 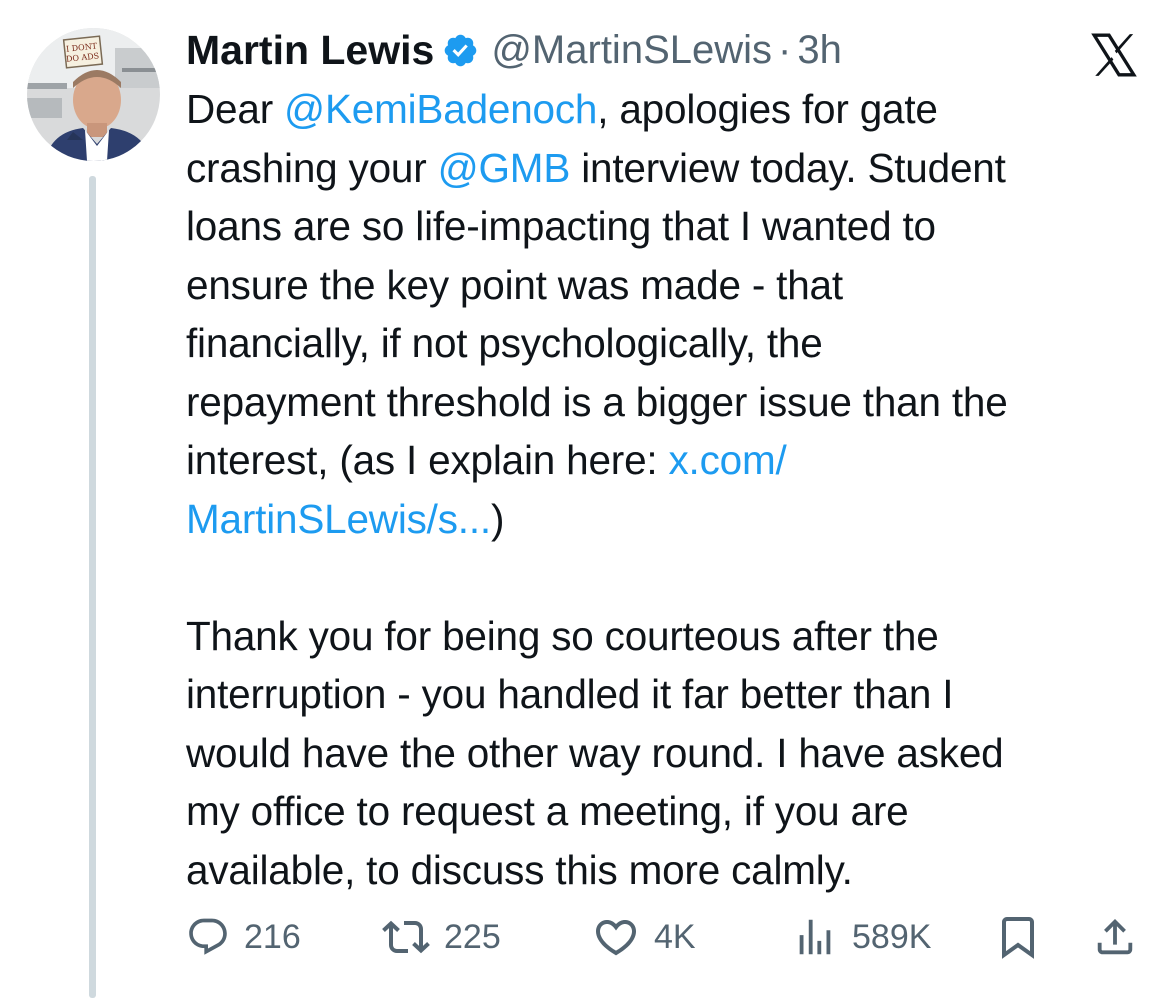 What do you see at coordinates (644, 937) in the screenshot?
I see `like-button: 4K` at bounding box center [644, 937].